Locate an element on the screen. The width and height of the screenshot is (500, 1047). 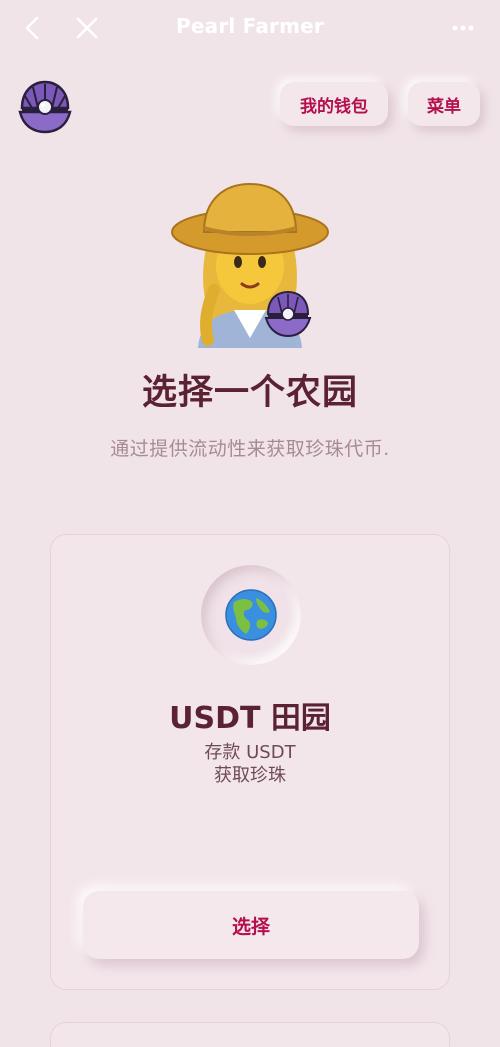
farmer-illustration is located at coordinates (250, 259).